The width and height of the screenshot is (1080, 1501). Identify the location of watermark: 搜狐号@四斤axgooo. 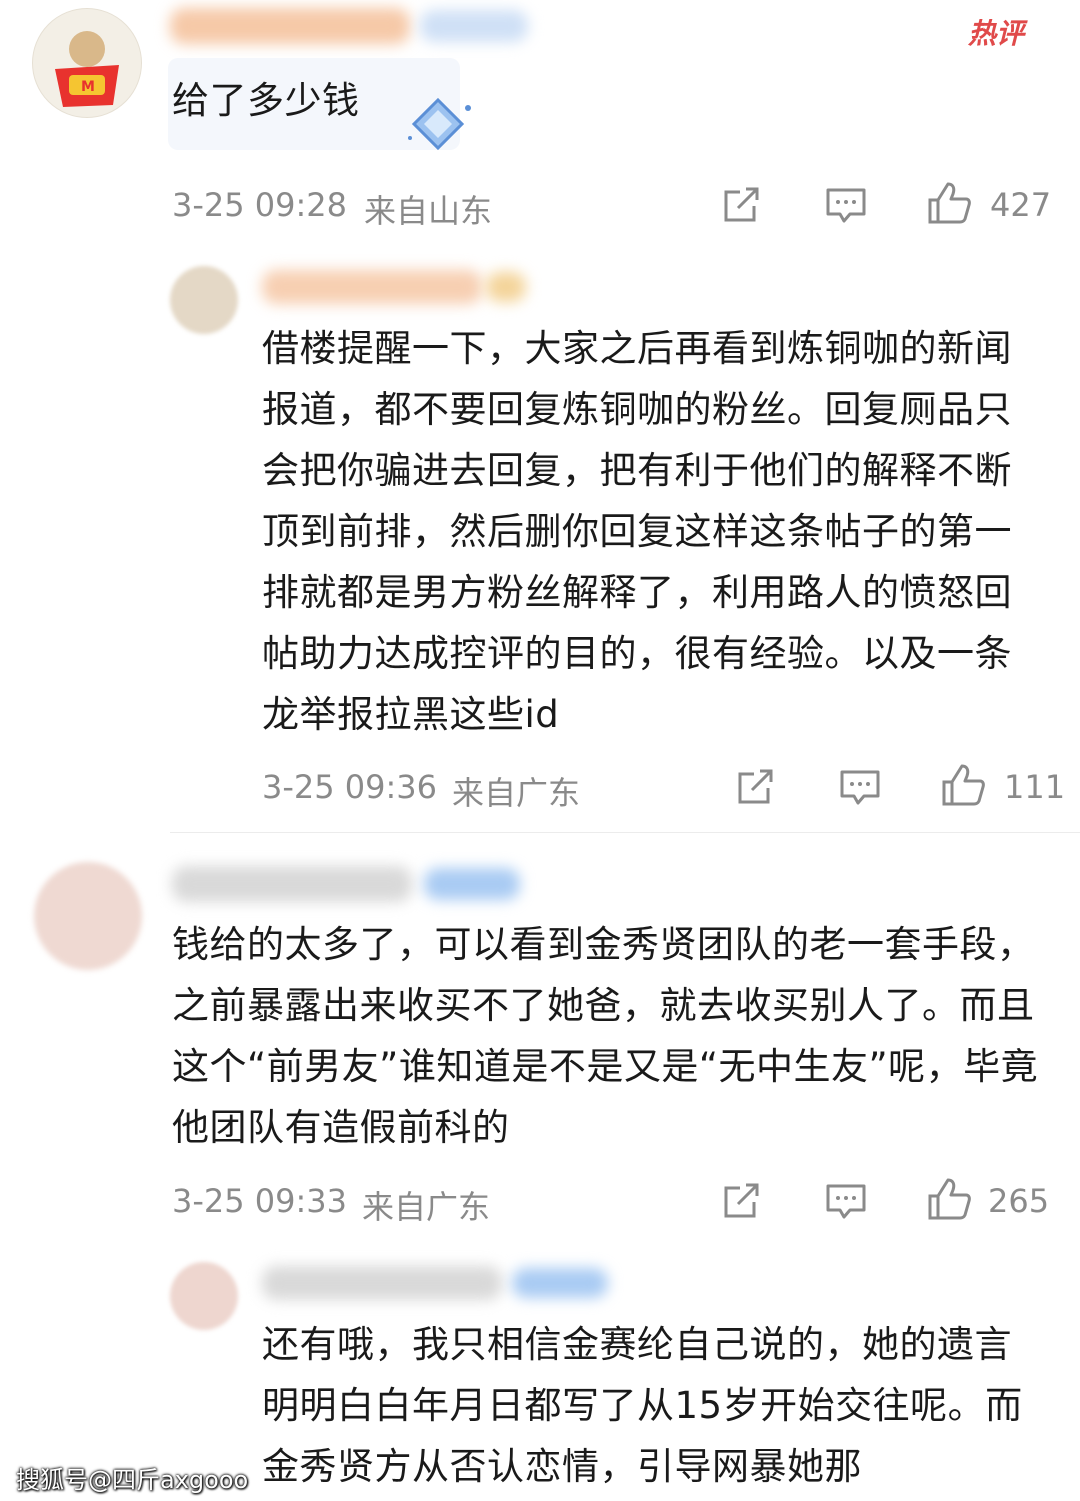
(132, 1480).